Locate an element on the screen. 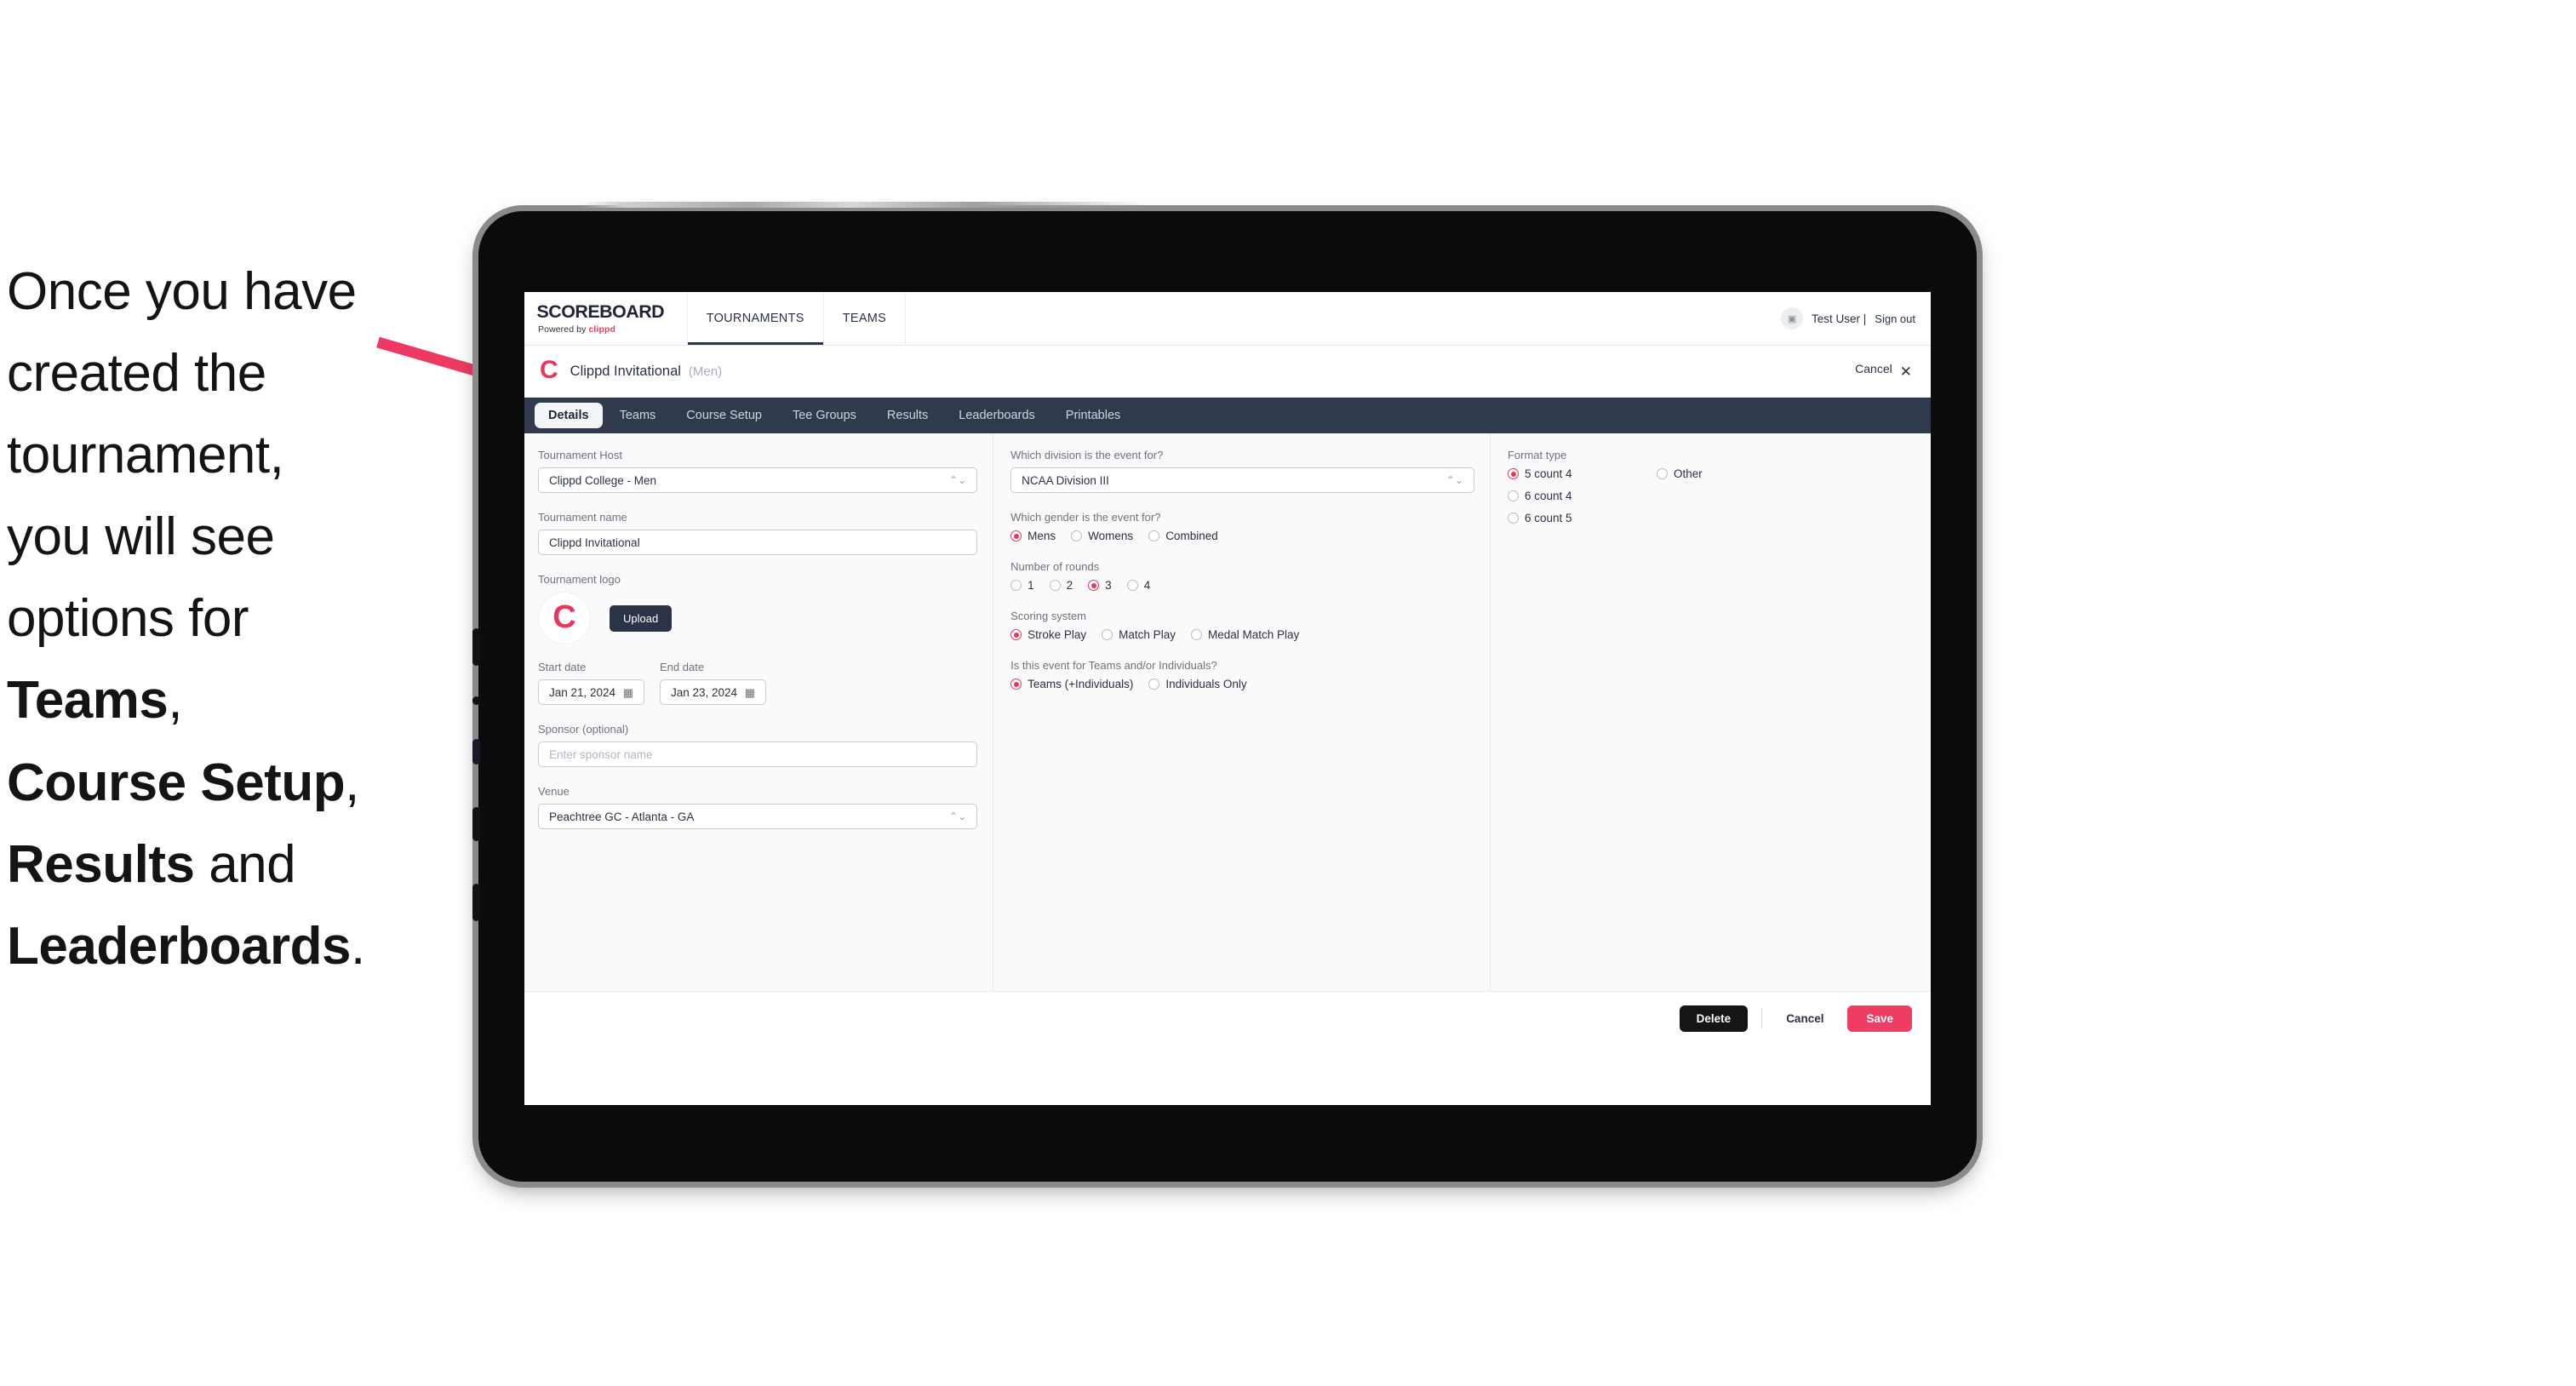 The width and height of the screenshot is (2576, 1386). clippd-c-logo-icon: C is located at coordinates (549, 370).